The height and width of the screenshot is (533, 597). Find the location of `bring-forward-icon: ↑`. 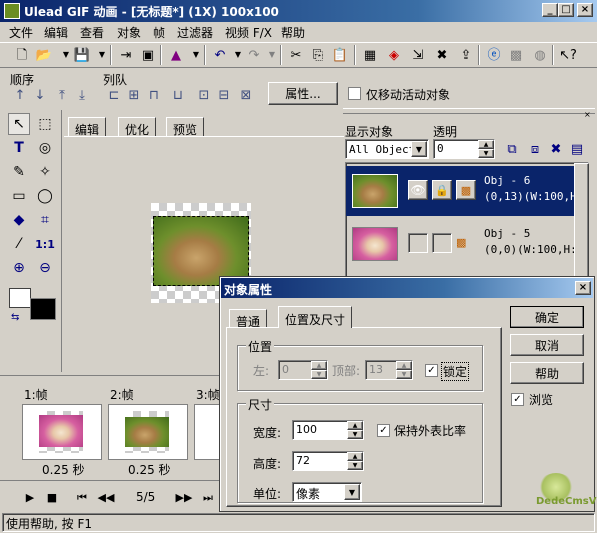

bring-forward-icon: ↑ is located at coordinates (20, 95).